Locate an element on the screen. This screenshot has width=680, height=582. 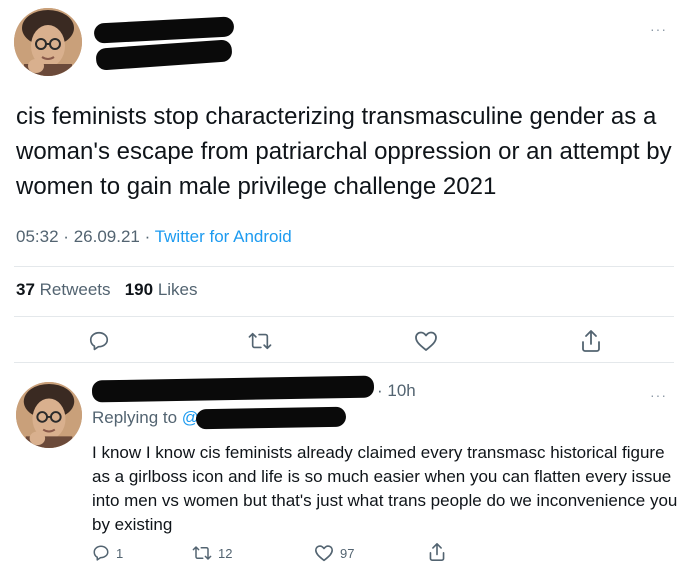
redacted-handle is located at coordinates (164, 55).